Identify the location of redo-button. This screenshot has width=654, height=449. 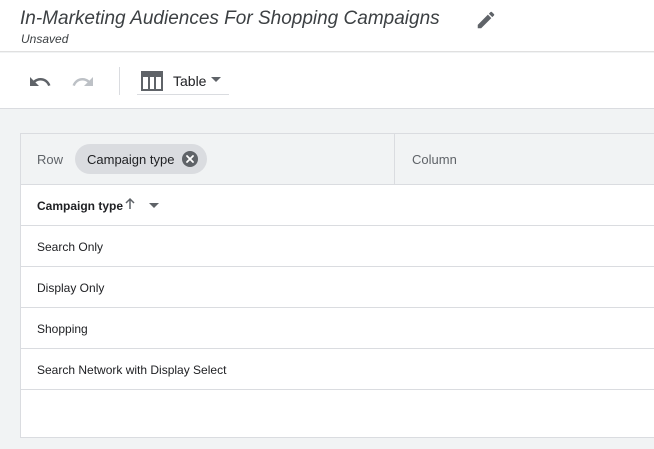
(83, 82).